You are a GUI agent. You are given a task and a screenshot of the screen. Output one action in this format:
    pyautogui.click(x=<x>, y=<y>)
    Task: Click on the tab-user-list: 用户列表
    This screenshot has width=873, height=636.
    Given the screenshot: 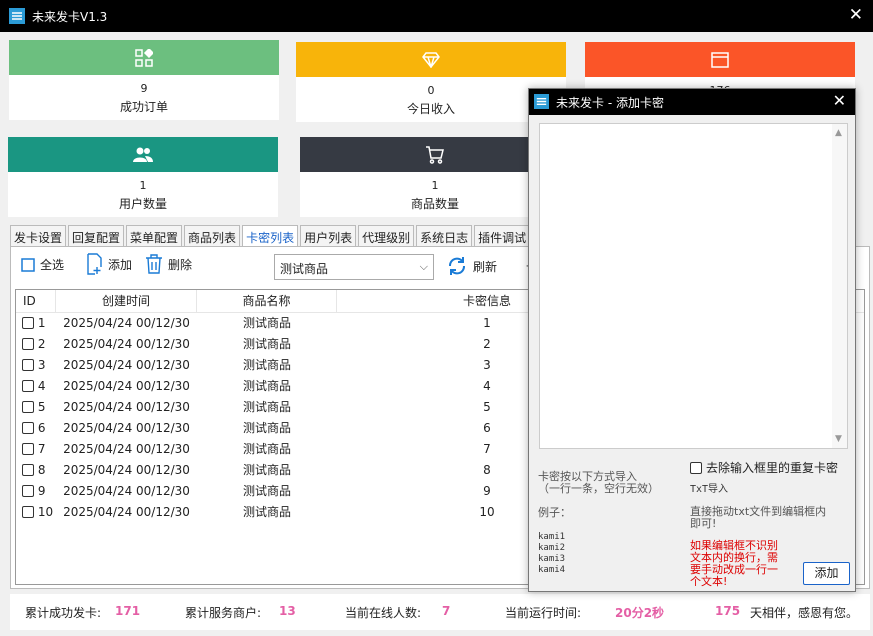 What is the action you would take?
    pyautogui.click(x=328, y=236)
    